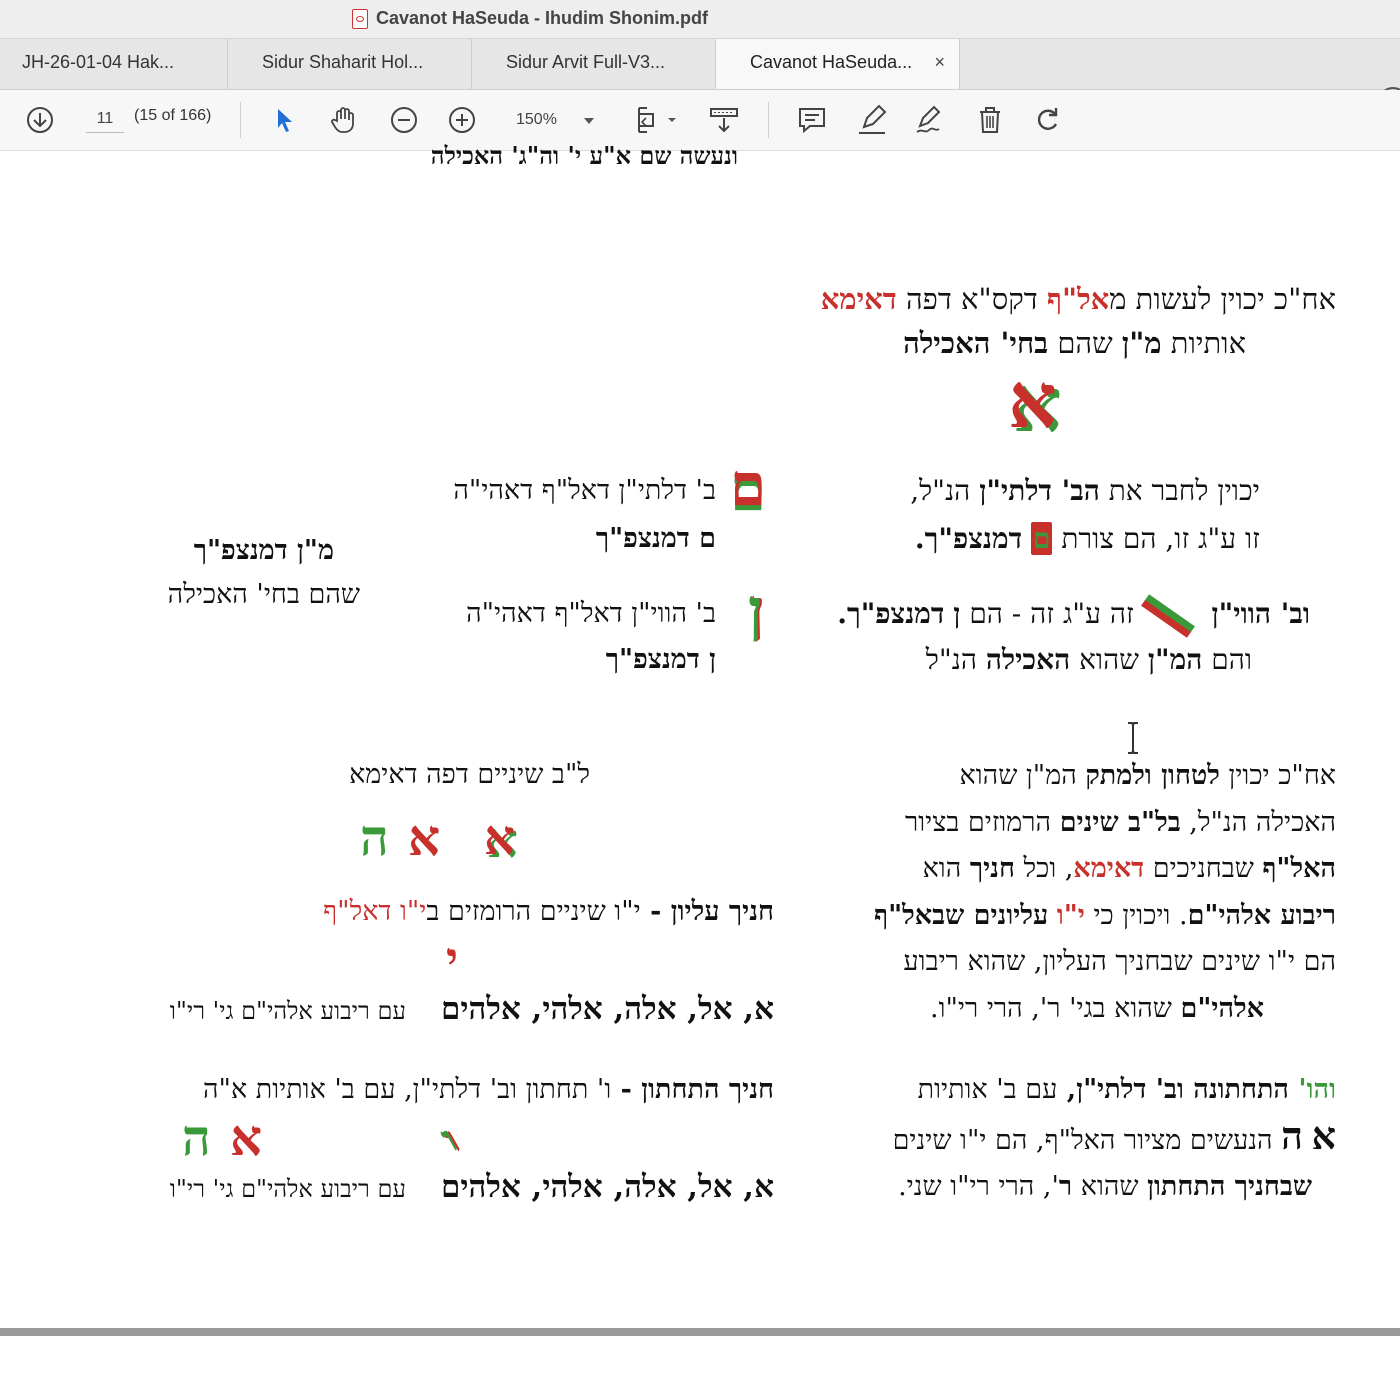  What do you see at coordinates (1229, 1186) in the screenshot?
I see `bold-text: שבחניך התחתון` at bounding box center [1229, 1186].